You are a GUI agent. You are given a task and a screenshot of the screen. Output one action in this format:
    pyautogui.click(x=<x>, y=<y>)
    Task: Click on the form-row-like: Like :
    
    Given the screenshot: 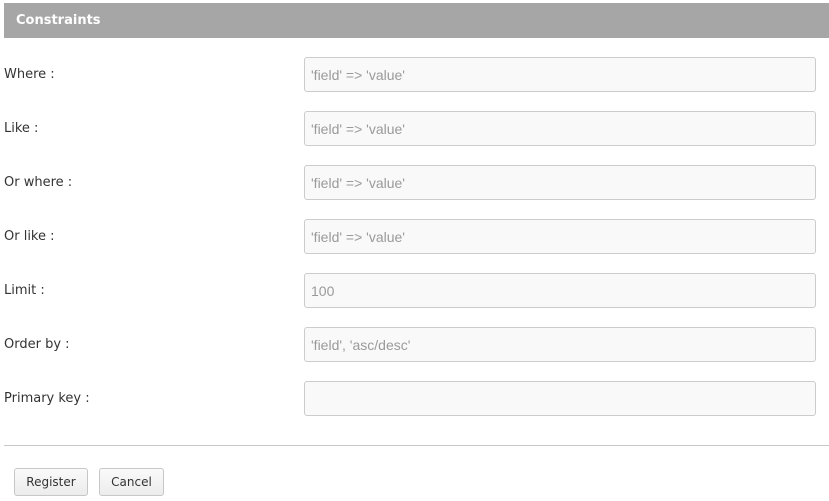 What is the action you would take?
    pyautogui.click(x=410, y=128)
    